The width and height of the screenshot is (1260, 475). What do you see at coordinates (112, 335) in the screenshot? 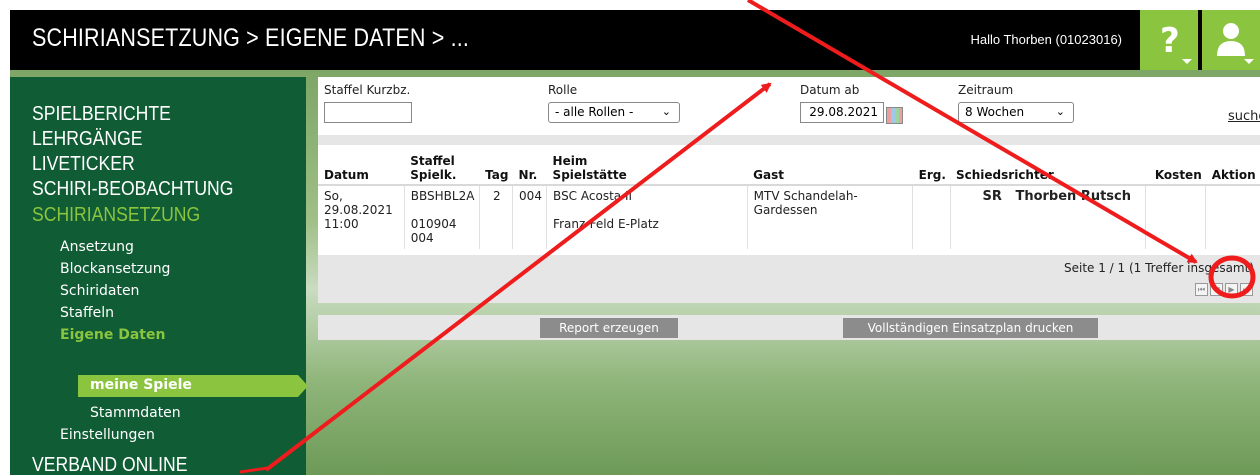
I see `sidebar-item-eigene-daten: Eigene Daten` at bounding box center [112, 335].